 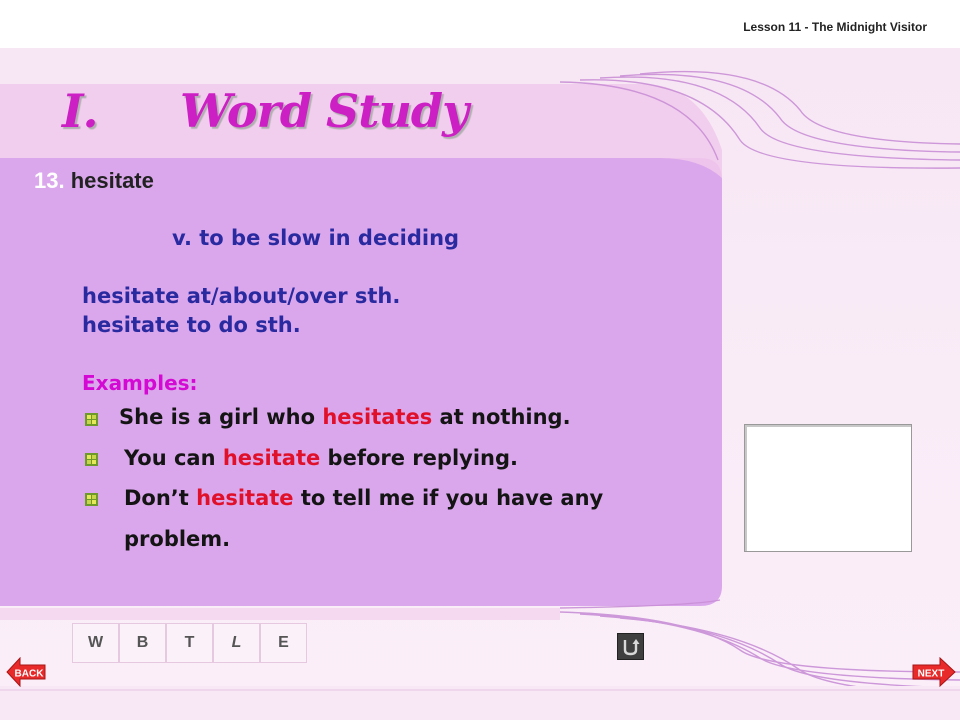 I want to click on nav-tab-t: T, so click(x=189, y=643).